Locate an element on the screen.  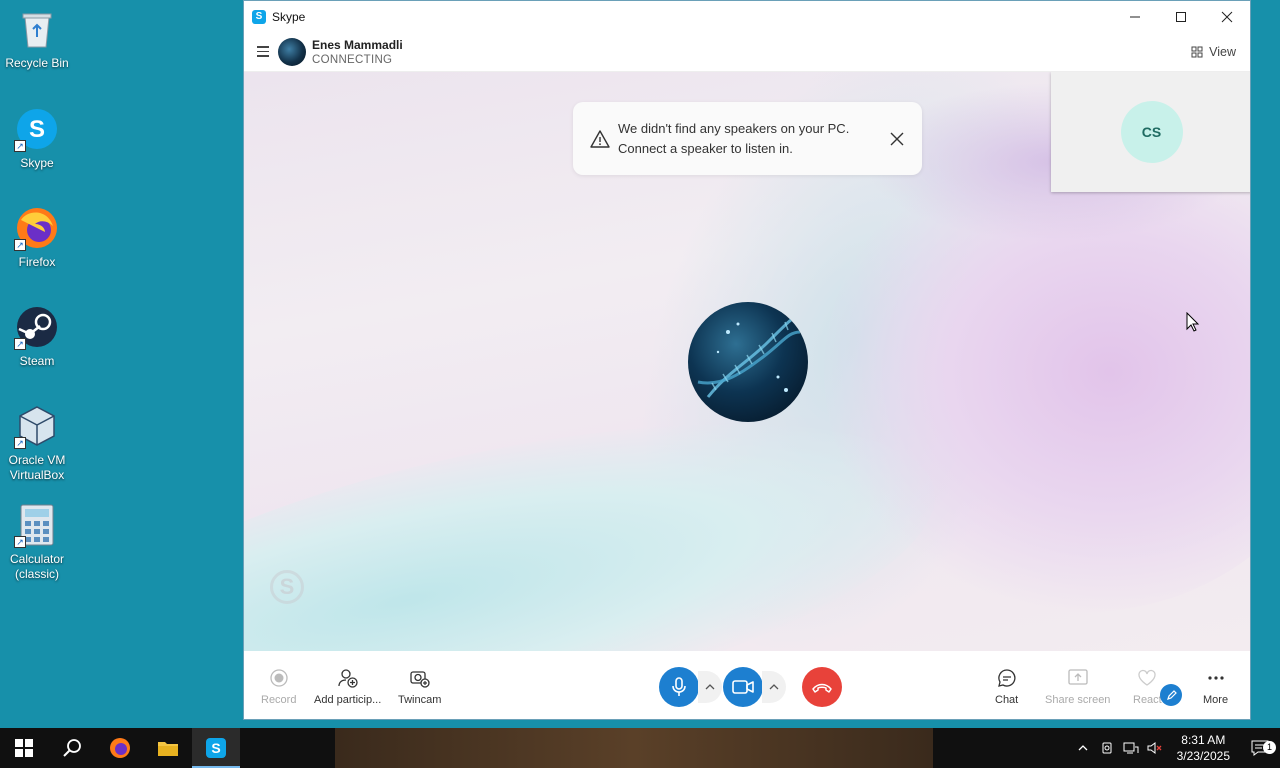
taskbar: S 8:31 AM 3/23/2025 1 is located at coordinates (640, 748).